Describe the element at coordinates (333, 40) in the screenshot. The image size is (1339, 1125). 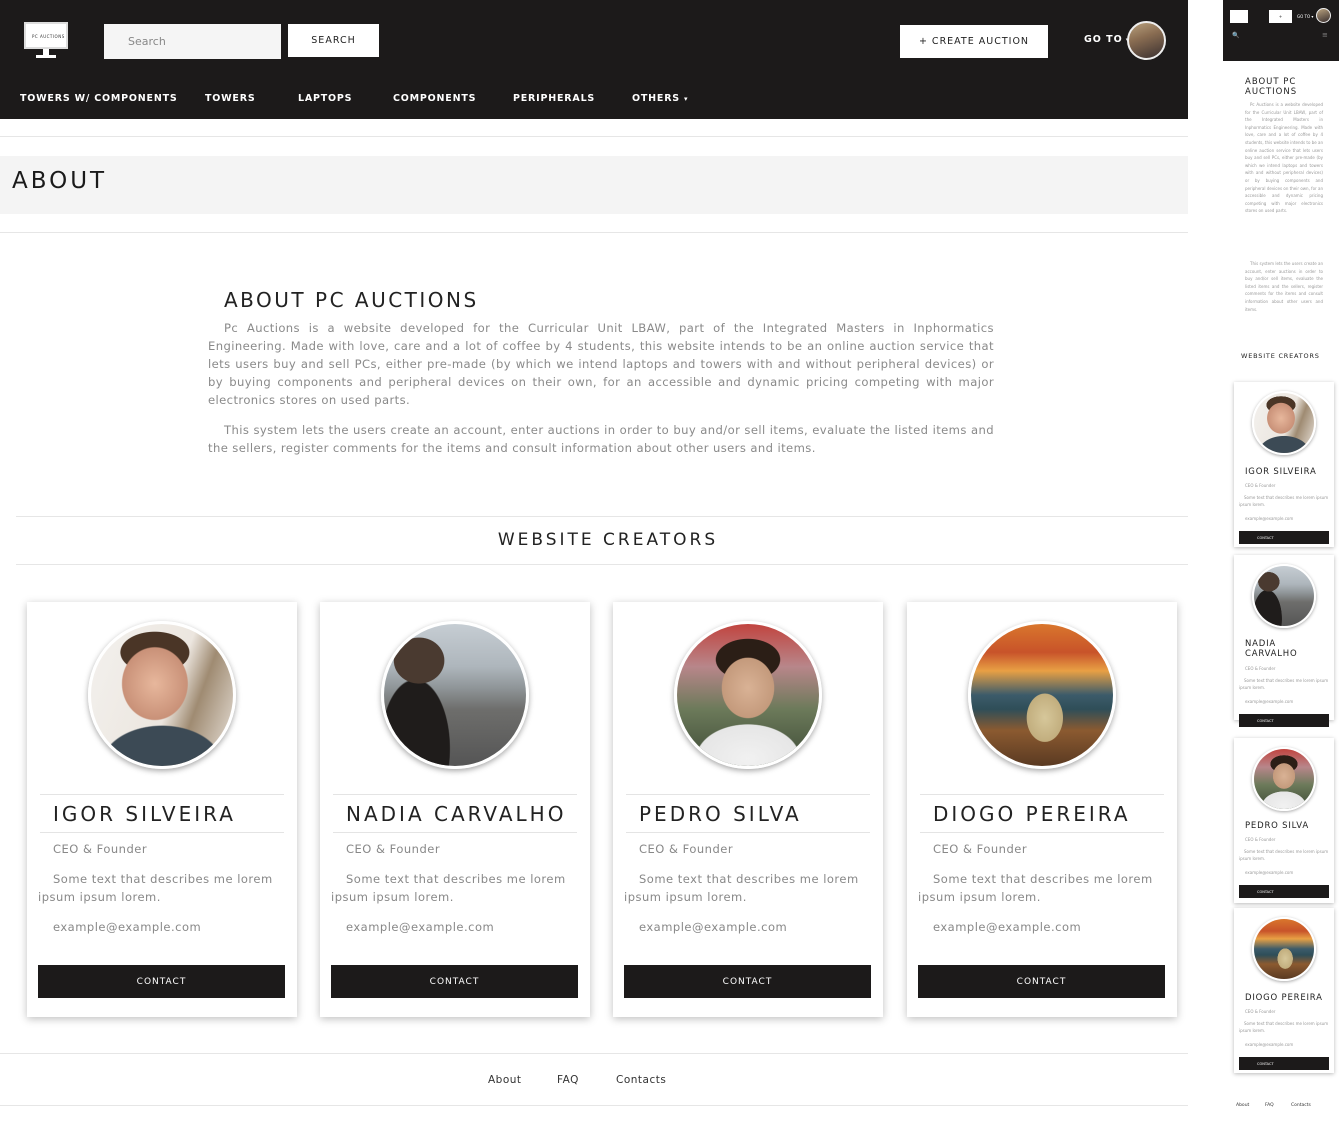
I see `search-button: SEARCH` at that location.